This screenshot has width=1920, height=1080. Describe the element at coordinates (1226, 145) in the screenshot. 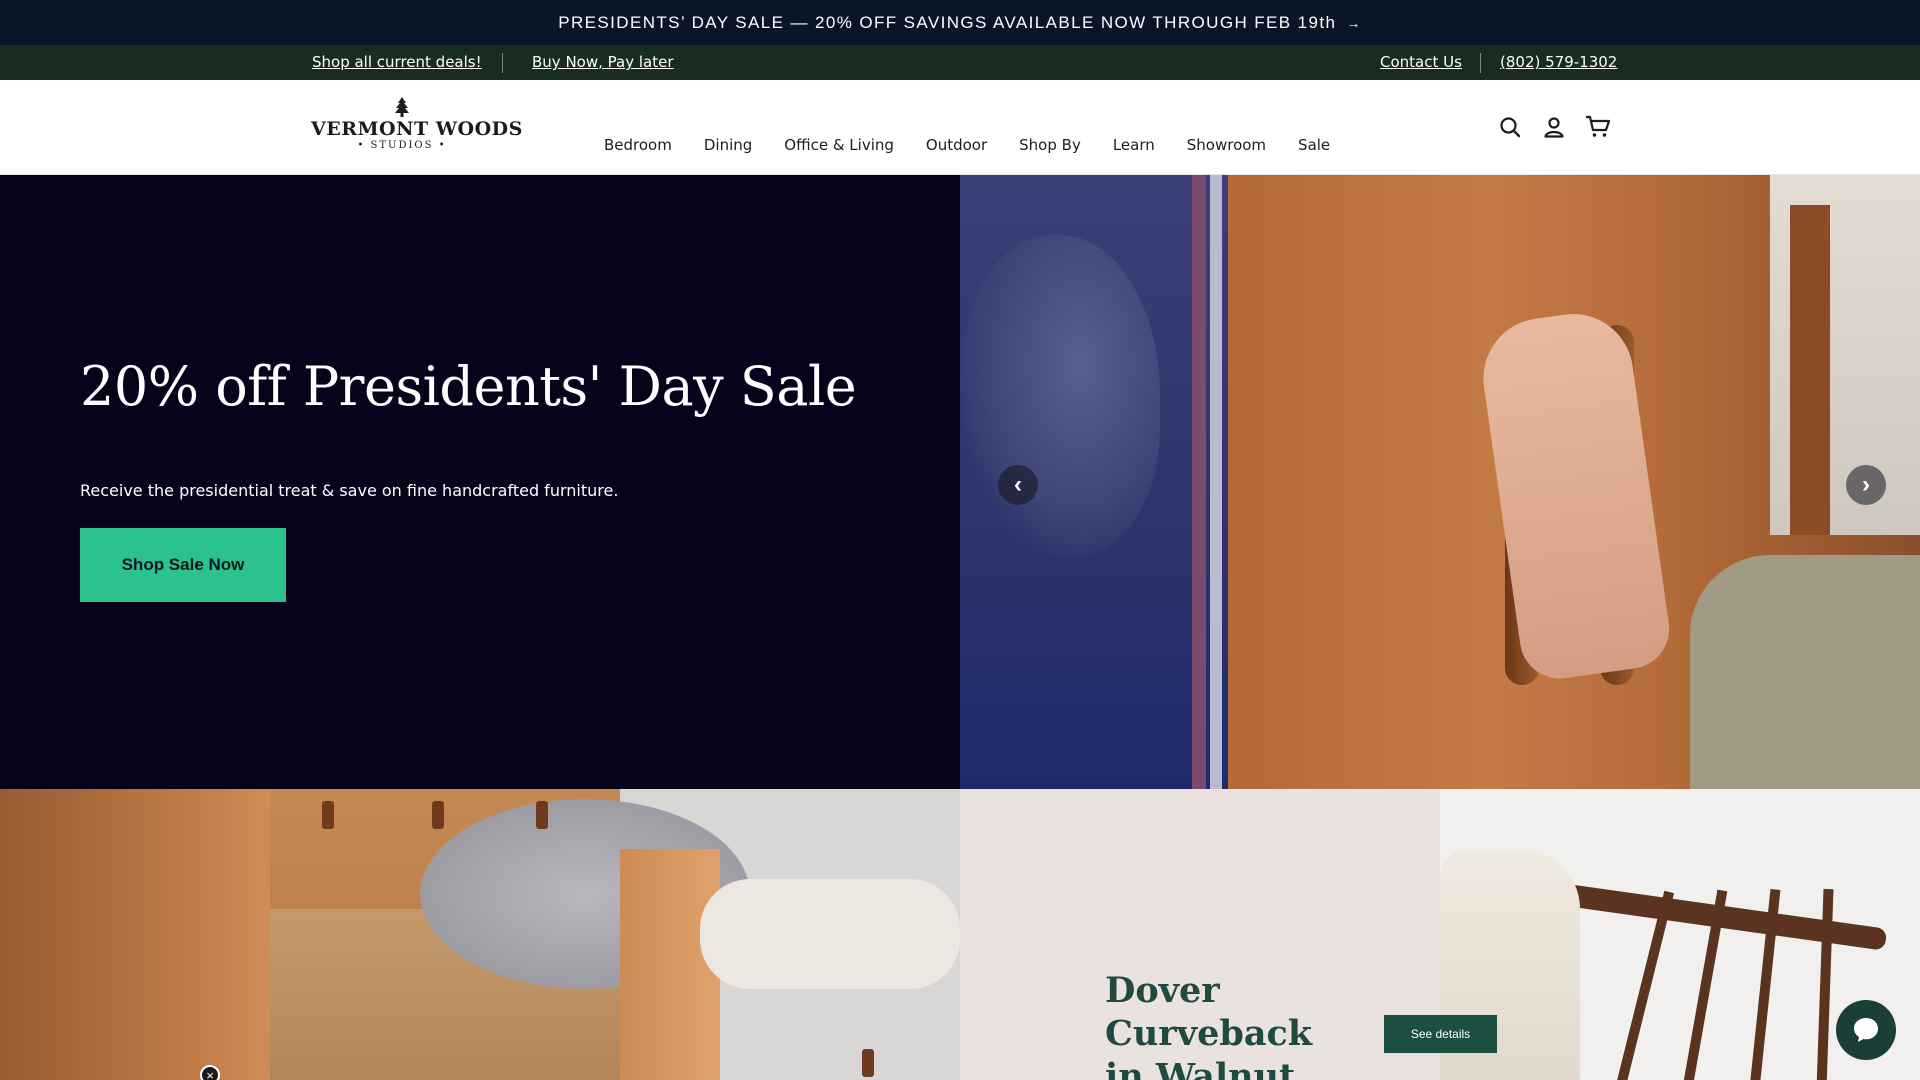

I see `nav-item-showroom: Showroom` at that location.